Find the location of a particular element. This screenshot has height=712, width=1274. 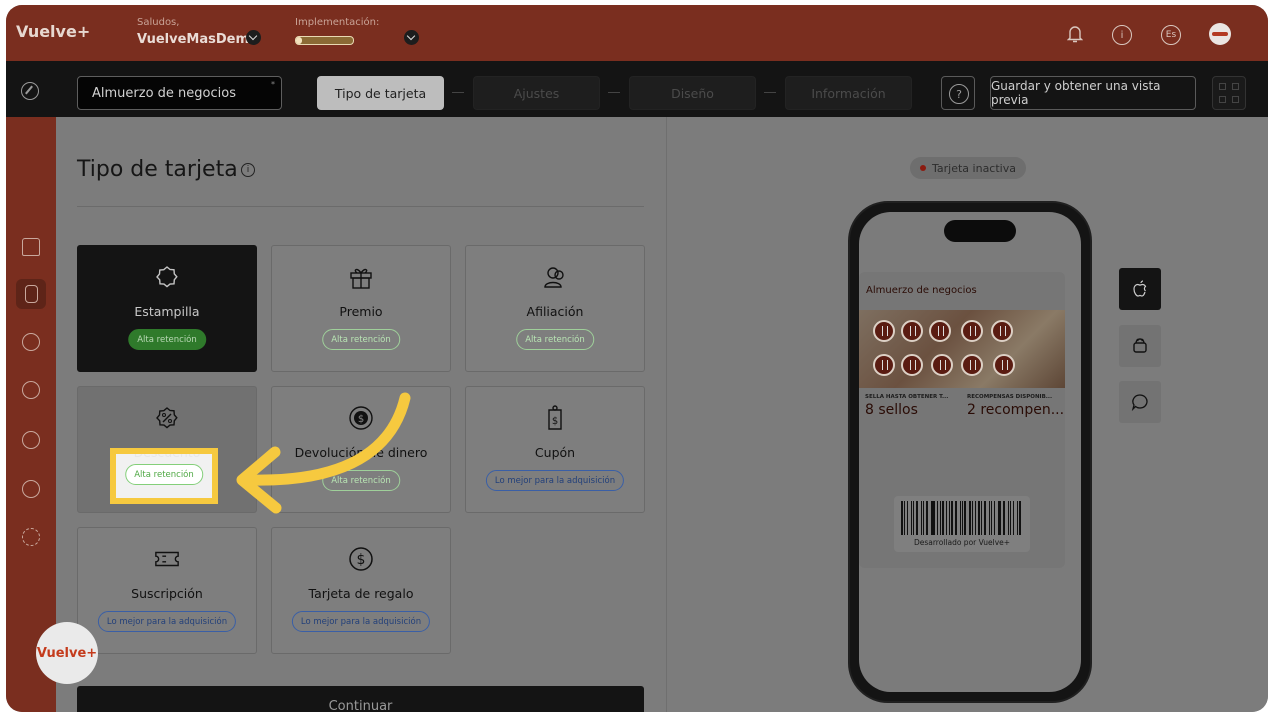

home-icon is located at coordinates (31, 247).